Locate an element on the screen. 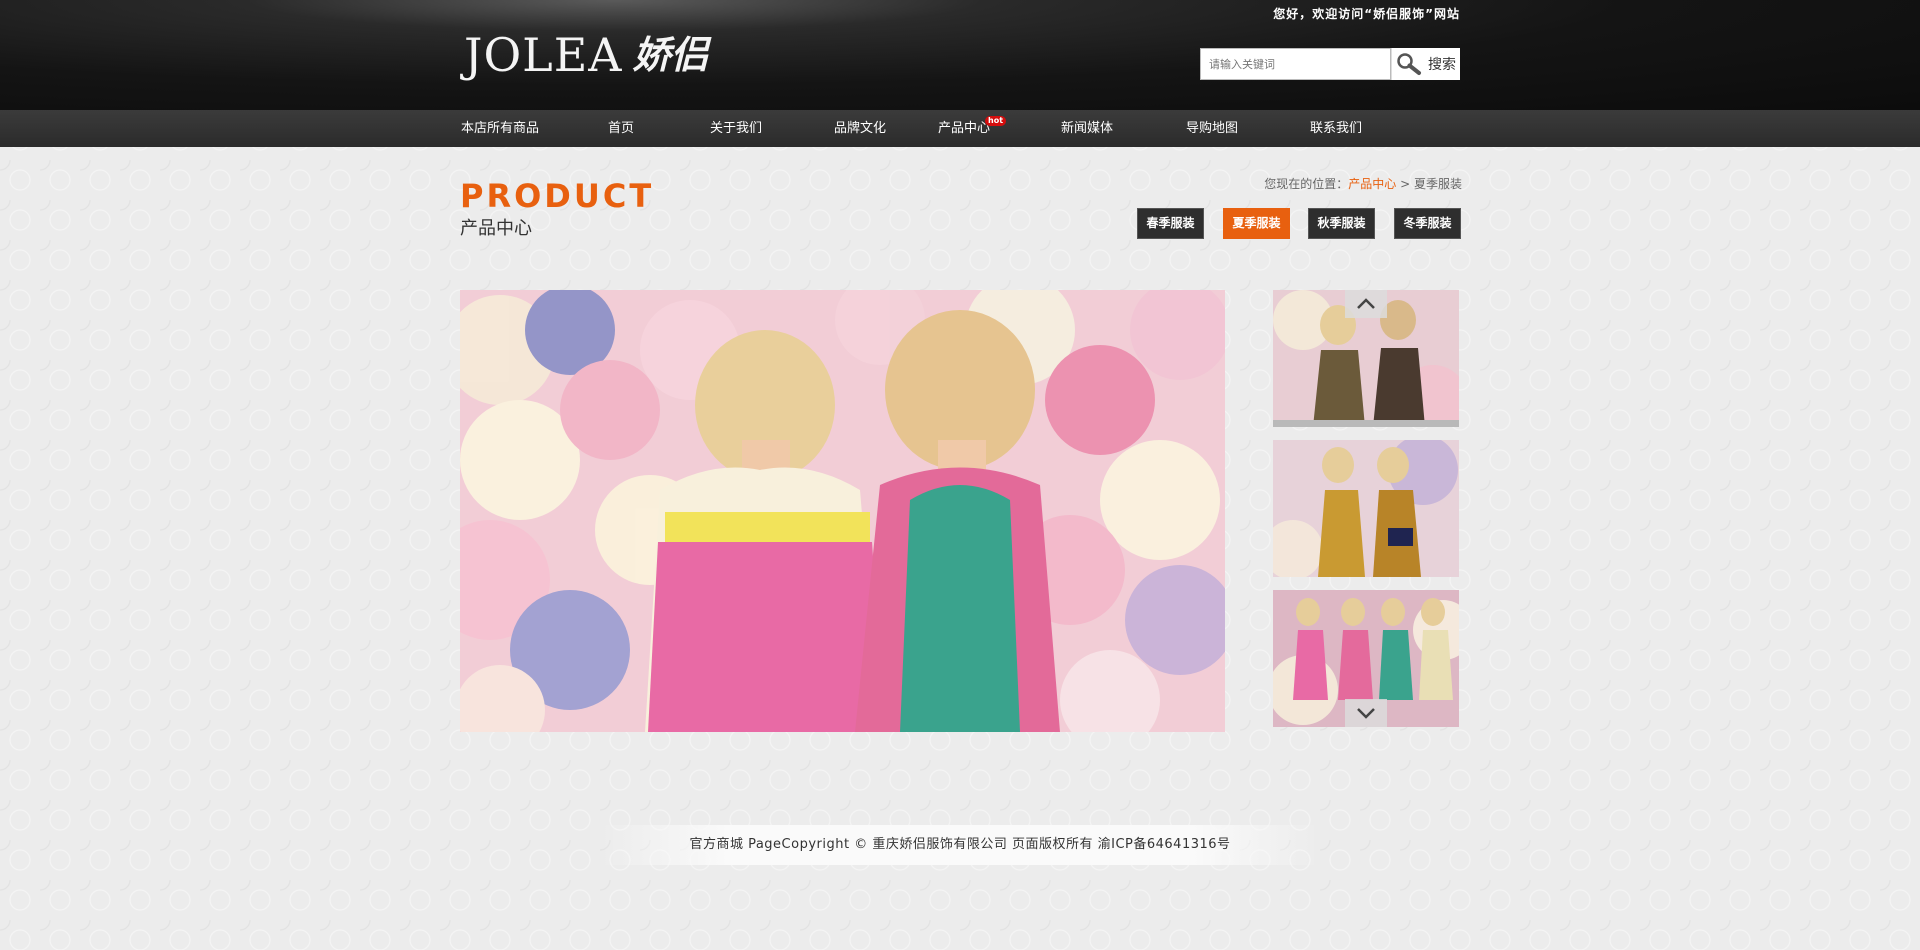 The height and width of the screenshot is (950, 1920). nav-item-contact: 联系我们 is located at coordinates (1336, 128).